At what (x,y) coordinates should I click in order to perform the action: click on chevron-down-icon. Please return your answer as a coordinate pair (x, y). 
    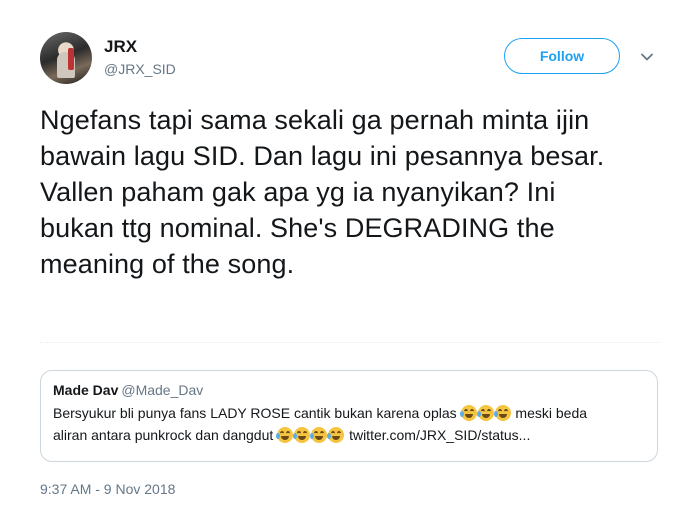
    Looking at the image, I should click on (647, 57).